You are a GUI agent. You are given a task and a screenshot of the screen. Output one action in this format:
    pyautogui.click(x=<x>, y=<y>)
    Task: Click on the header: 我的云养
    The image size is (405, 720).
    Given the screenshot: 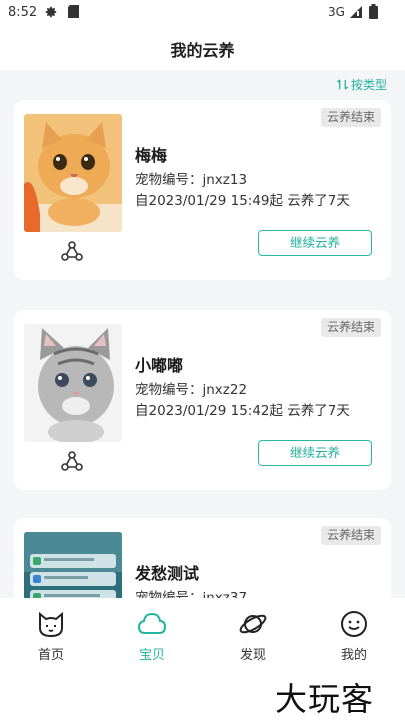 What is the action you would take?
    pyautogui.click(x=202, y=48)
    